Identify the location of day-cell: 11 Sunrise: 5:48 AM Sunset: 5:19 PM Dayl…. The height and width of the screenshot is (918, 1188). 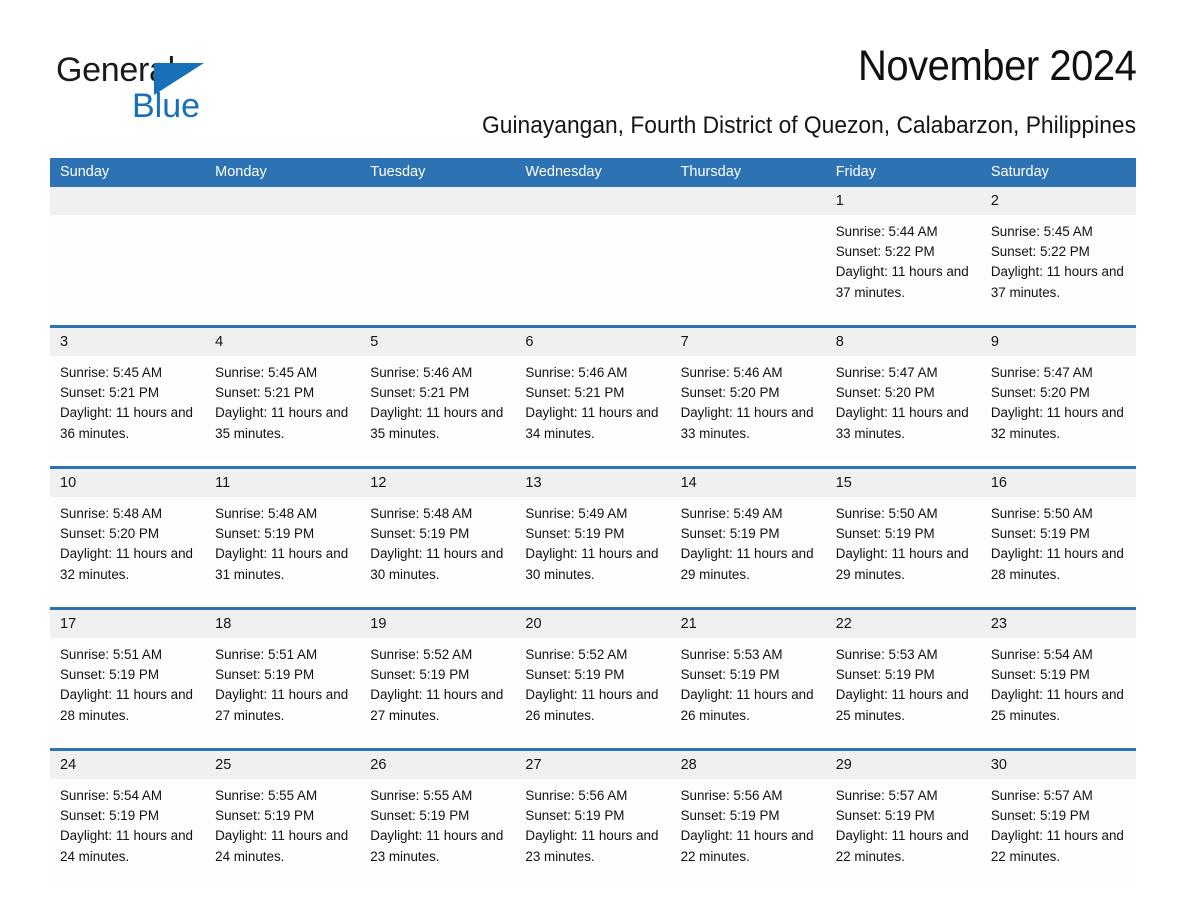
(283, 534).